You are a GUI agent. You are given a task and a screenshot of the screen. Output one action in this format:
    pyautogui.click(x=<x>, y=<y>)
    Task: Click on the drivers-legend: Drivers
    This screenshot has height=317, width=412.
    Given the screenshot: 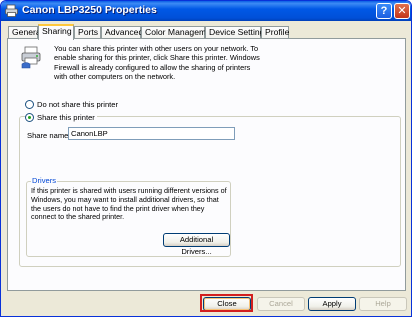 What is the action you would take?
    pyautogui.click(x=44, y=180)
    